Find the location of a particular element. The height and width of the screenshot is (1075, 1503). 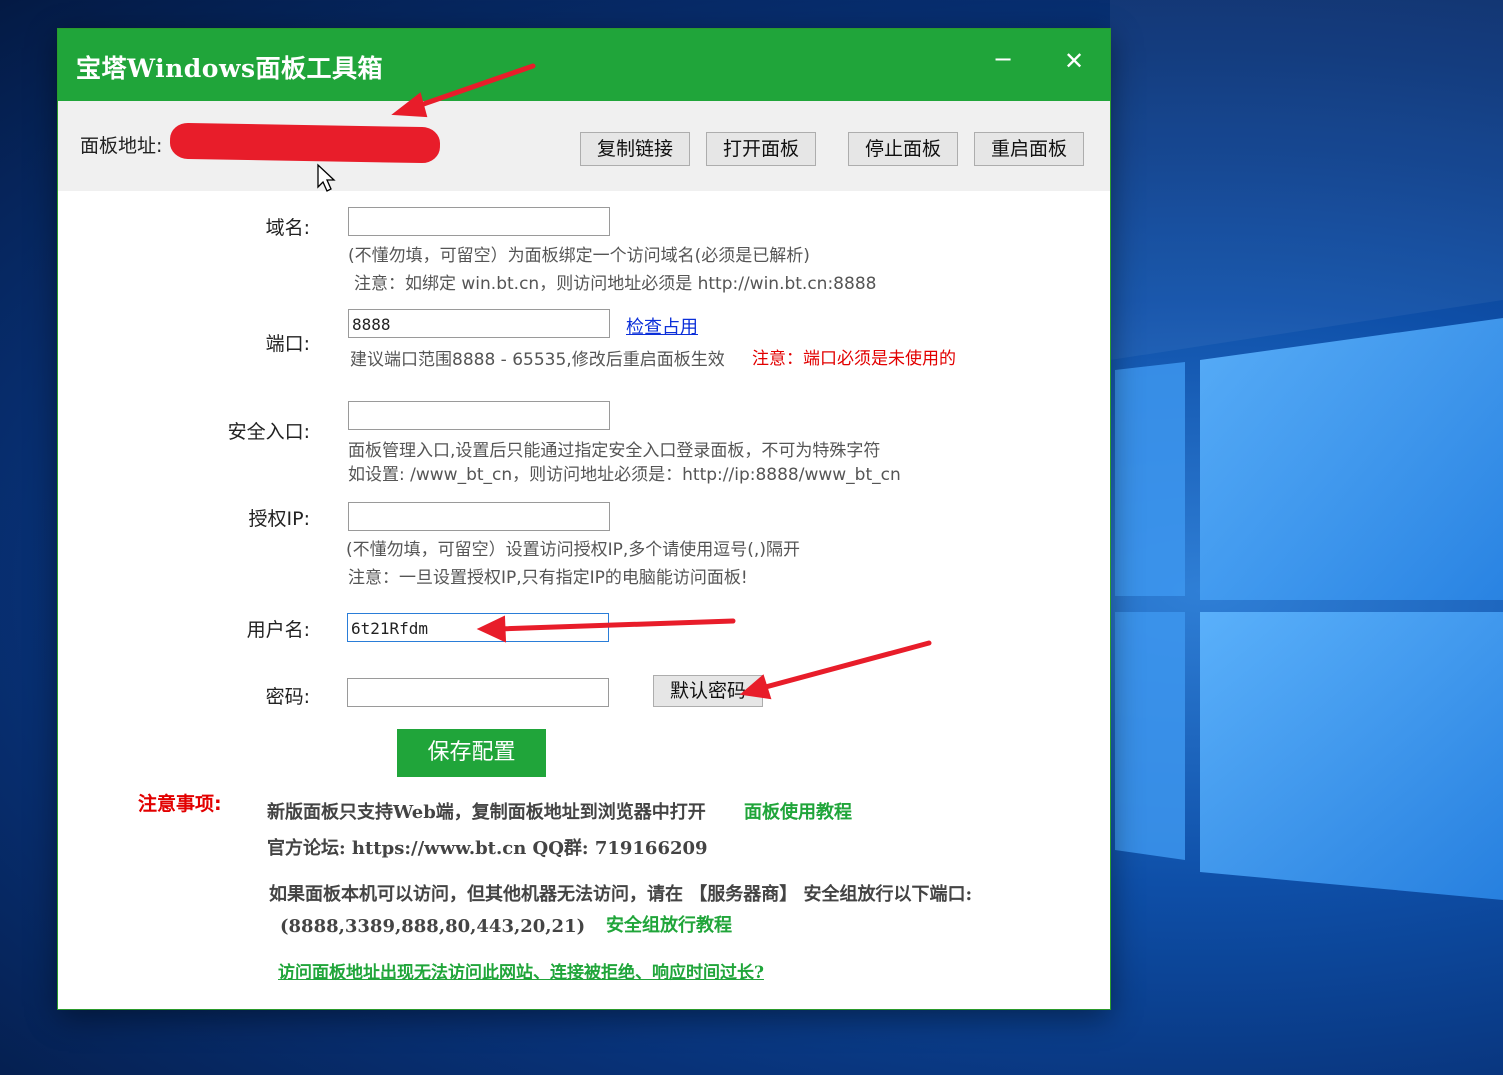

port-warning: 注意：端口必须是未使用的 is located at coordinates (854, 359).